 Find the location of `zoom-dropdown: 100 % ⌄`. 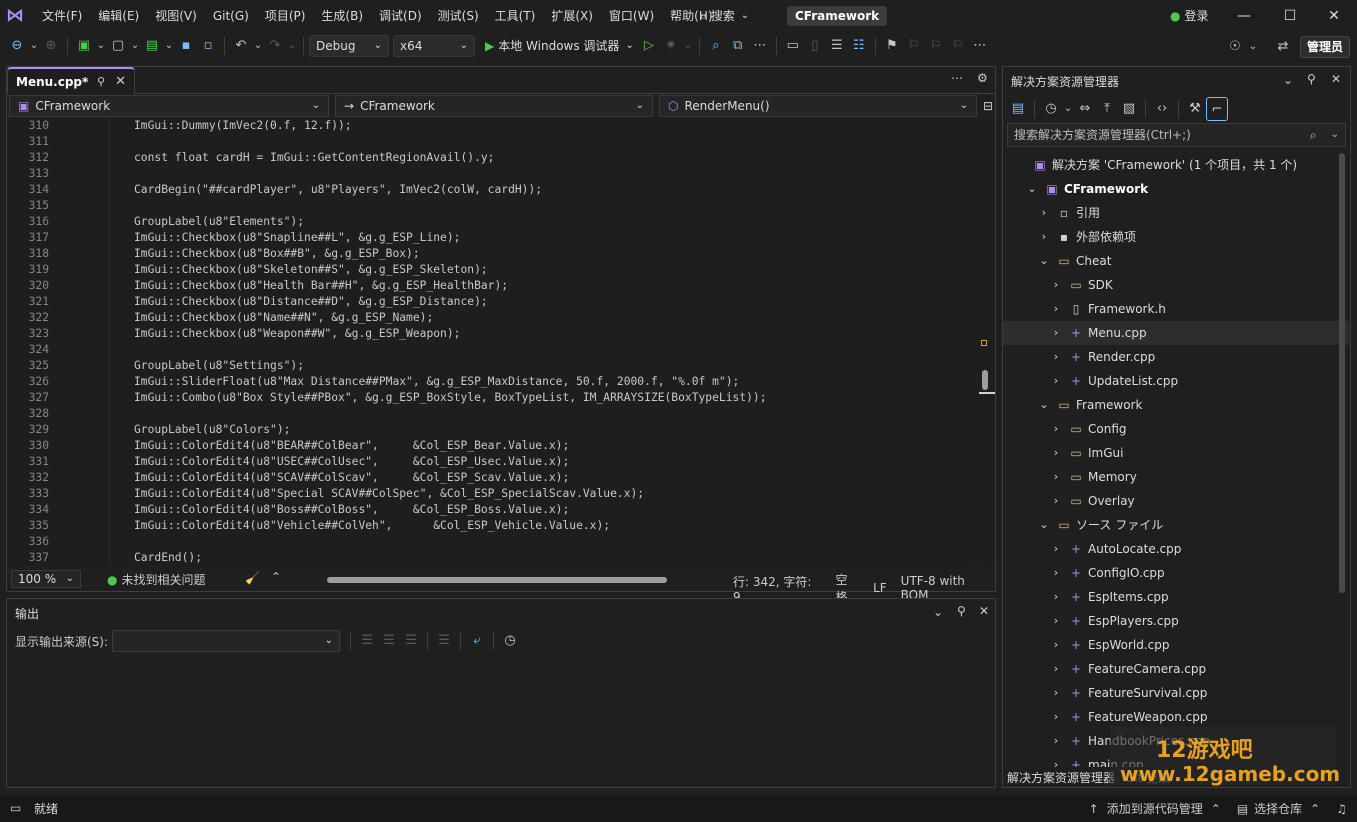

zoom-dropdown: 100 % ⌄ is located at coordinates (46, 579).